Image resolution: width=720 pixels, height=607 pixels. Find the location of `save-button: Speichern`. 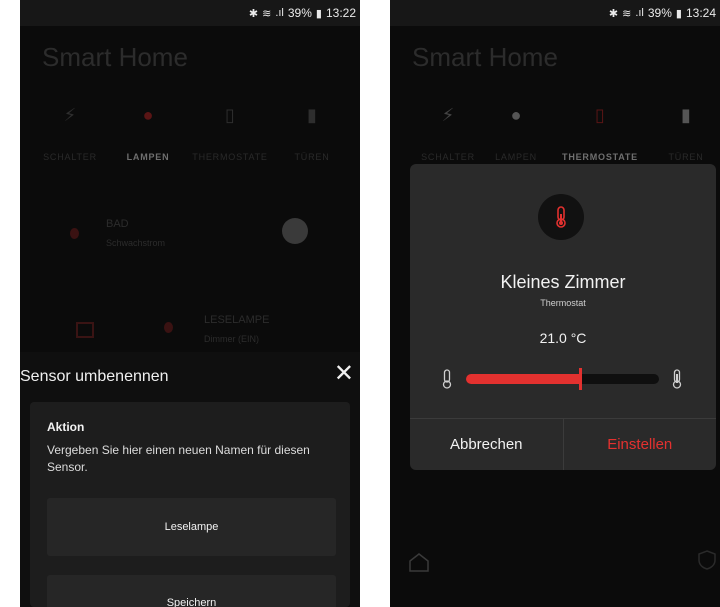

save-button: Speichern is located at coordinates (191, 591).